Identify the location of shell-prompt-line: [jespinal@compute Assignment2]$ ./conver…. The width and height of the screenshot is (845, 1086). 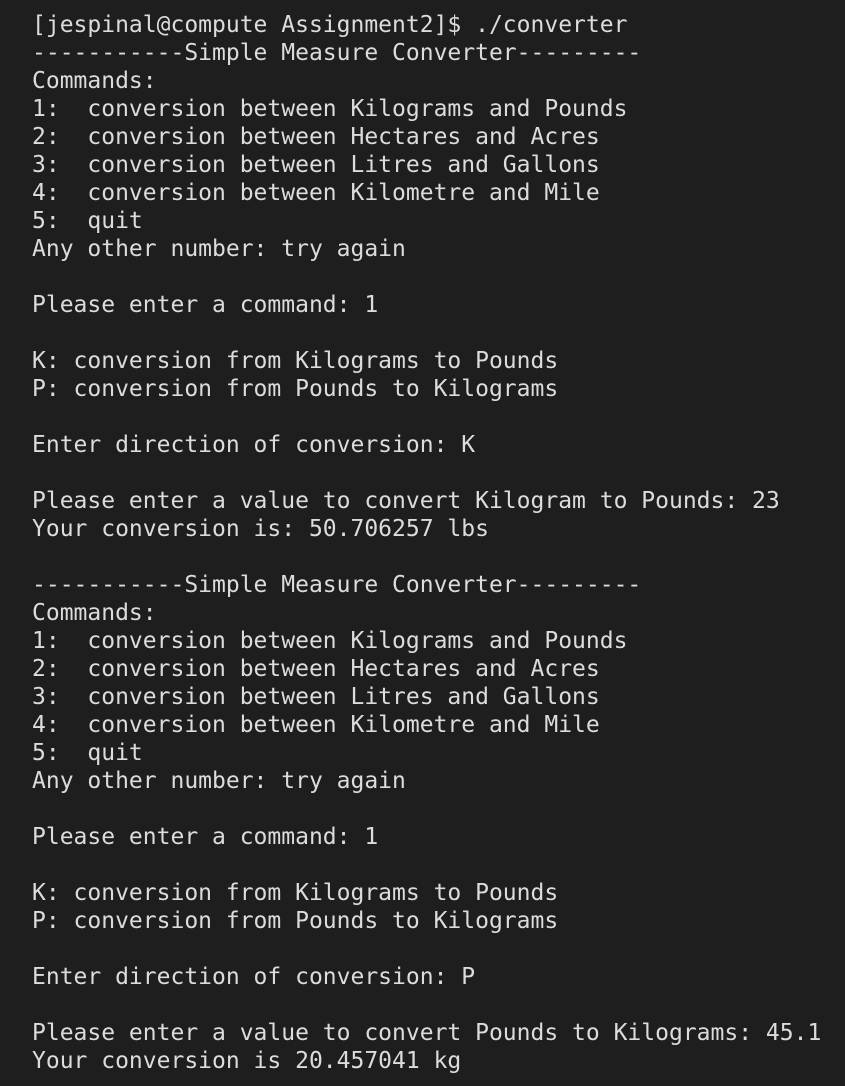
(330, 25).